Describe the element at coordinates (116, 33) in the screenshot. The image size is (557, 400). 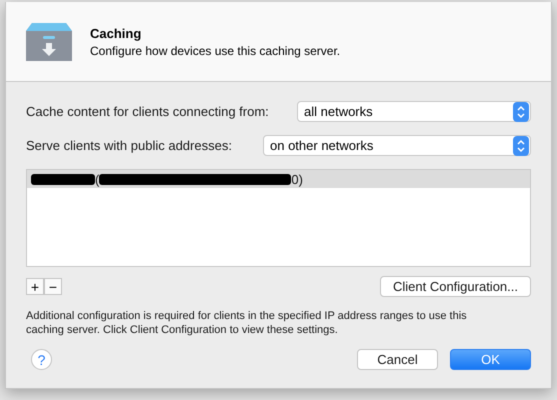
I see `dialog-title: Caching` at that location.